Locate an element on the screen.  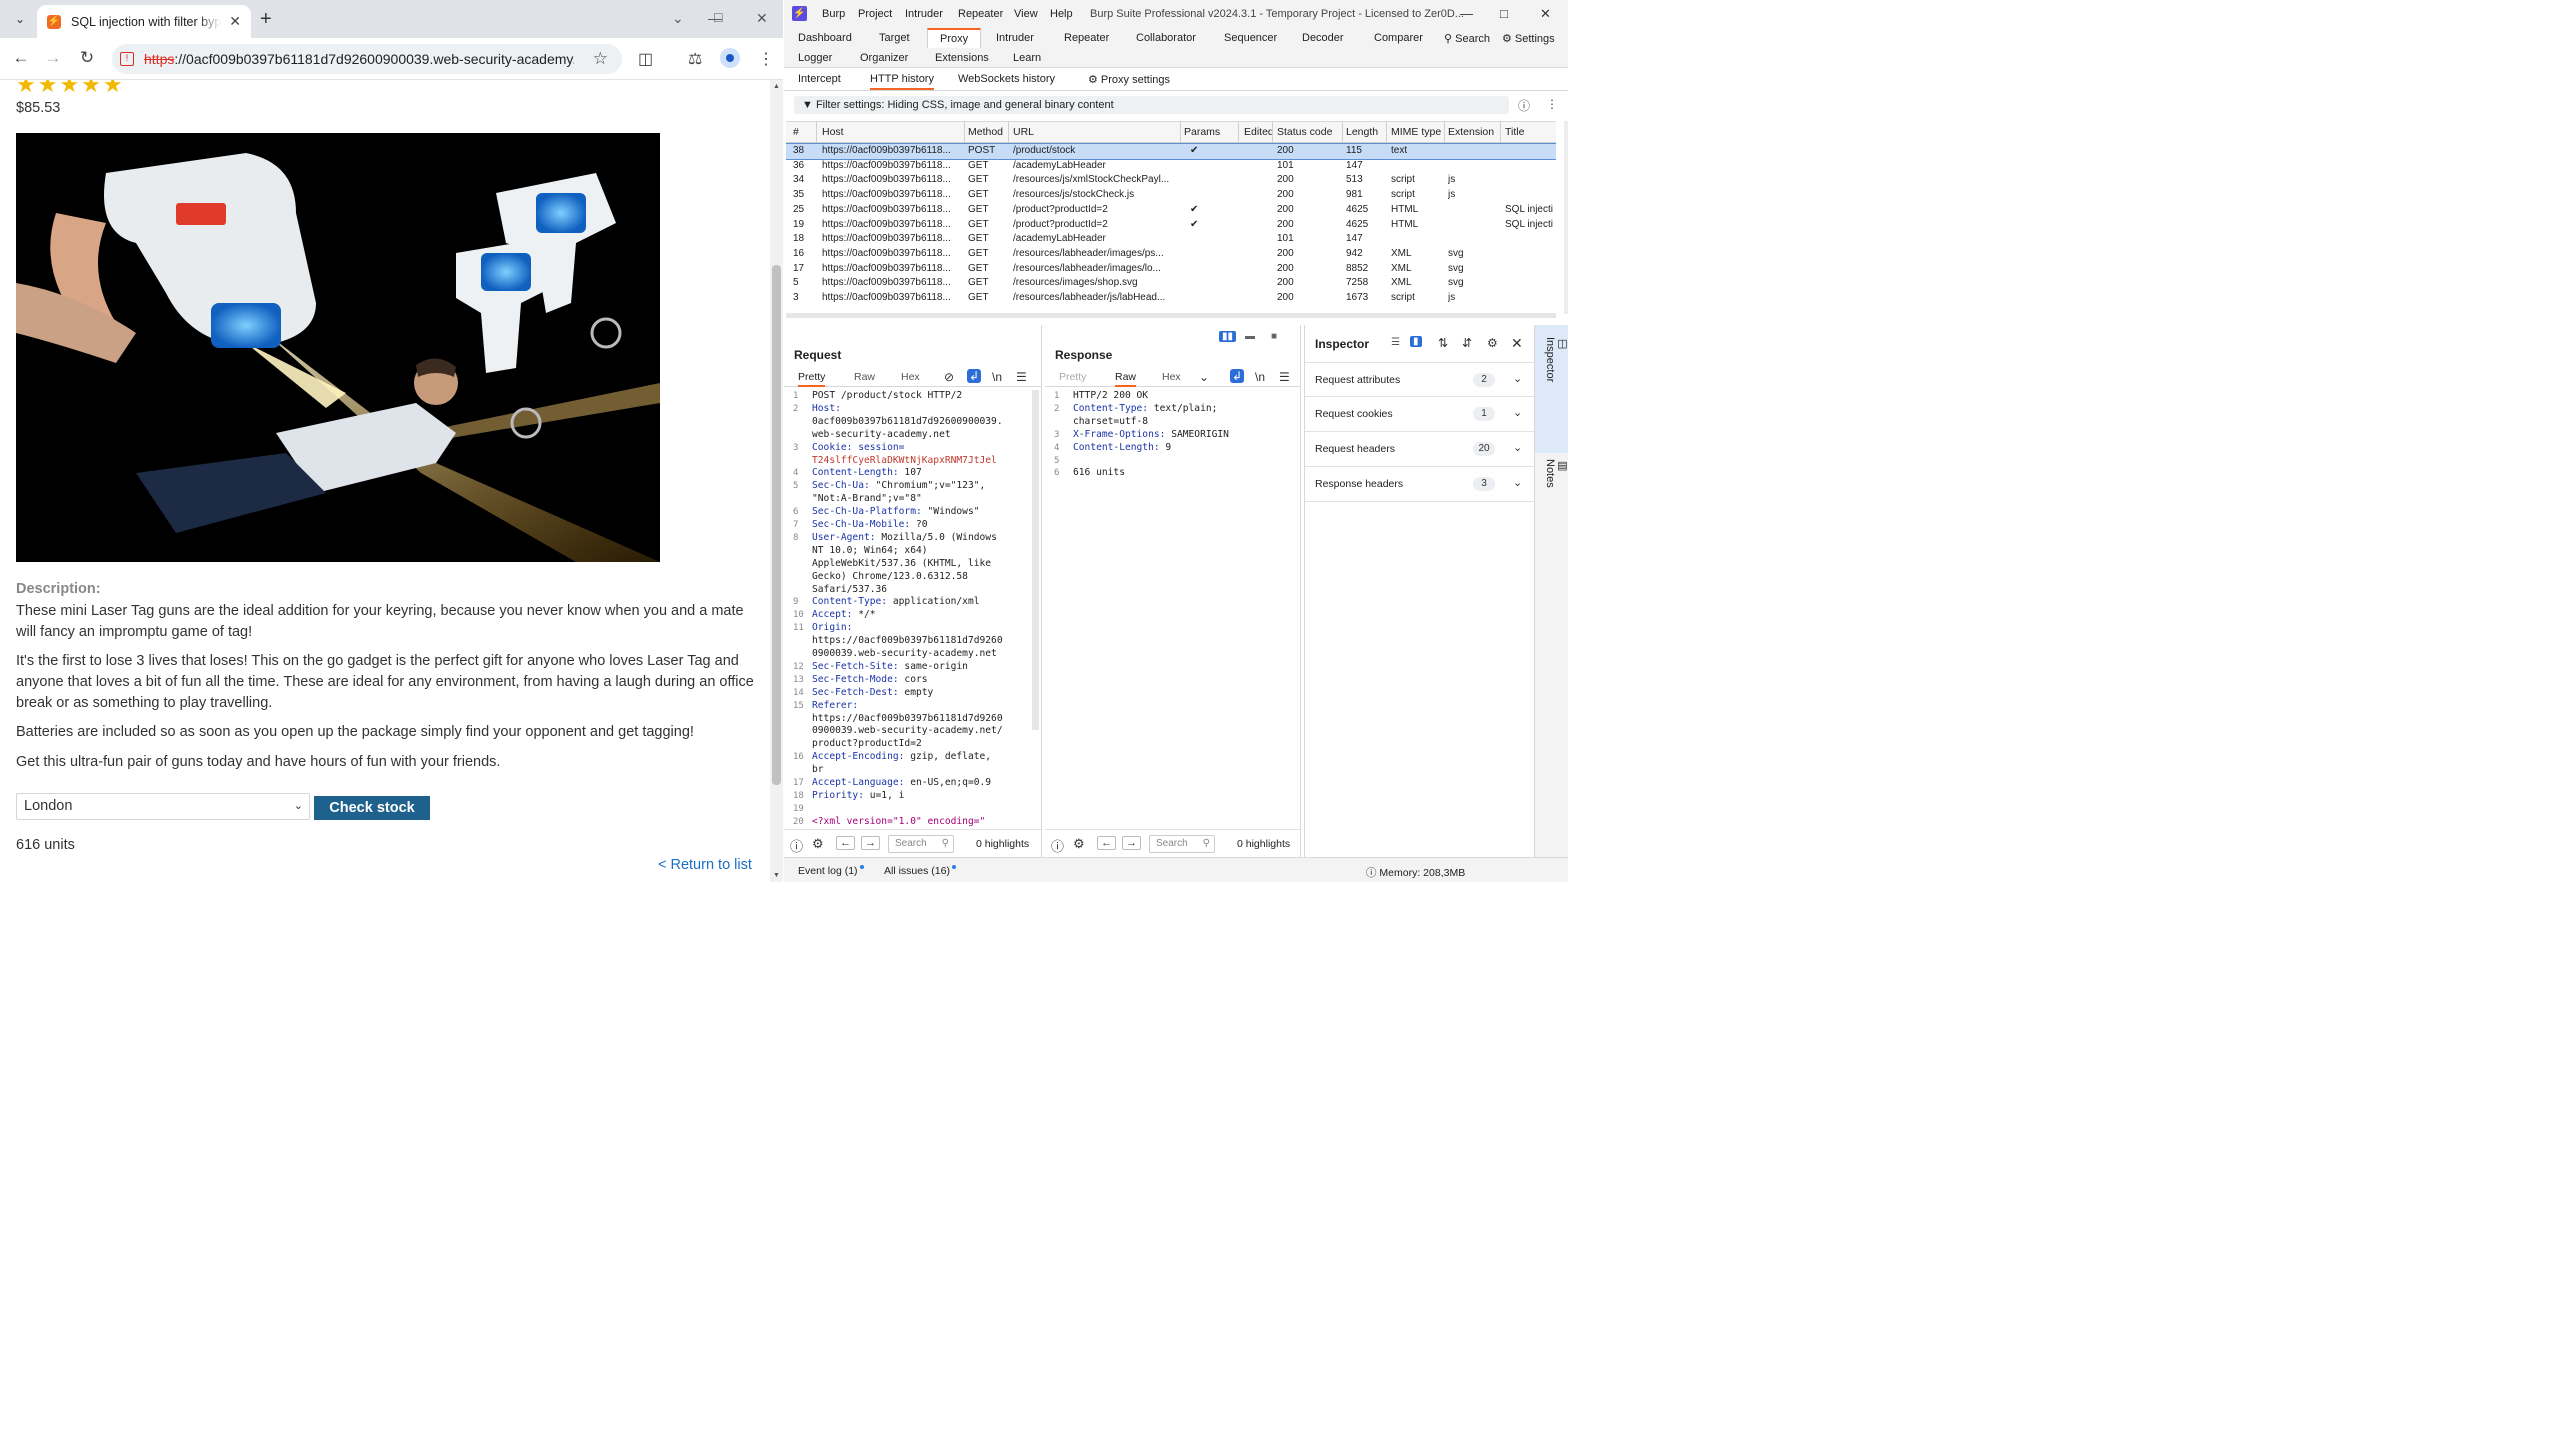
tab-intercept: Intercept is located at coordinates (819, 79).